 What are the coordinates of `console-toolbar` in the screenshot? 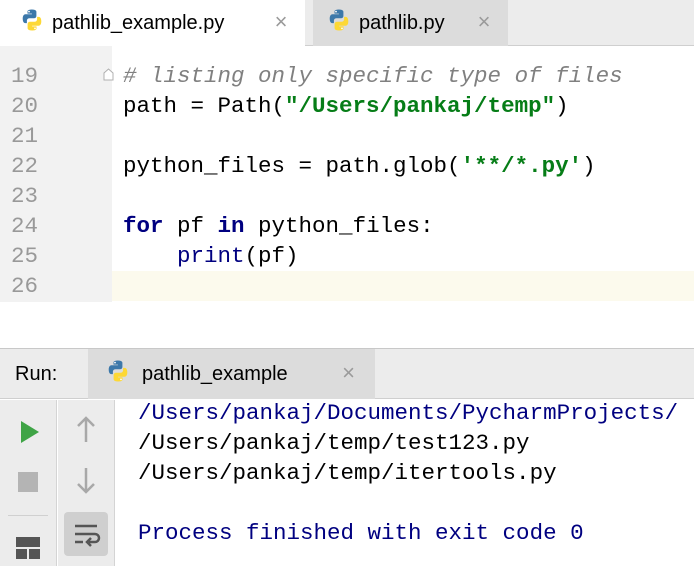 It's located at (86, 483).